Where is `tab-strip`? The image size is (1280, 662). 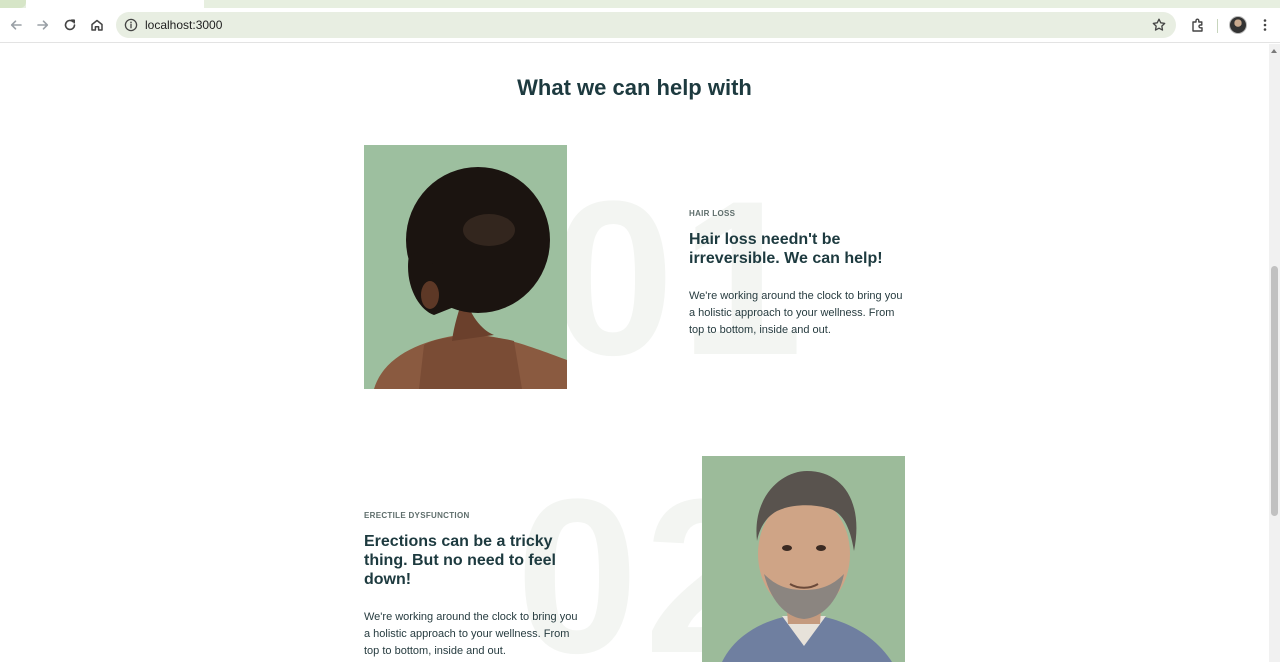 tab-strip is located at coordinates (640, 4).